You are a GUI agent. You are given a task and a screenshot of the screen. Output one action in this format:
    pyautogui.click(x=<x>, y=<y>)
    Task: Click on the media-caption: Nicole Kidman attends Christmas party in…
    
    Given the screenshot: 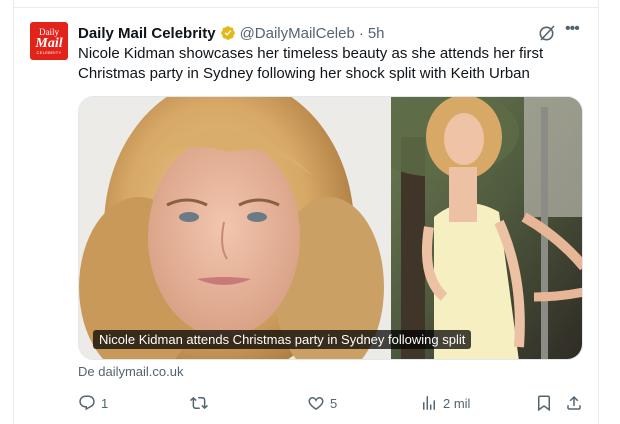 What is the action you would take?
    pyautogui.click(x=282, y=339)
    